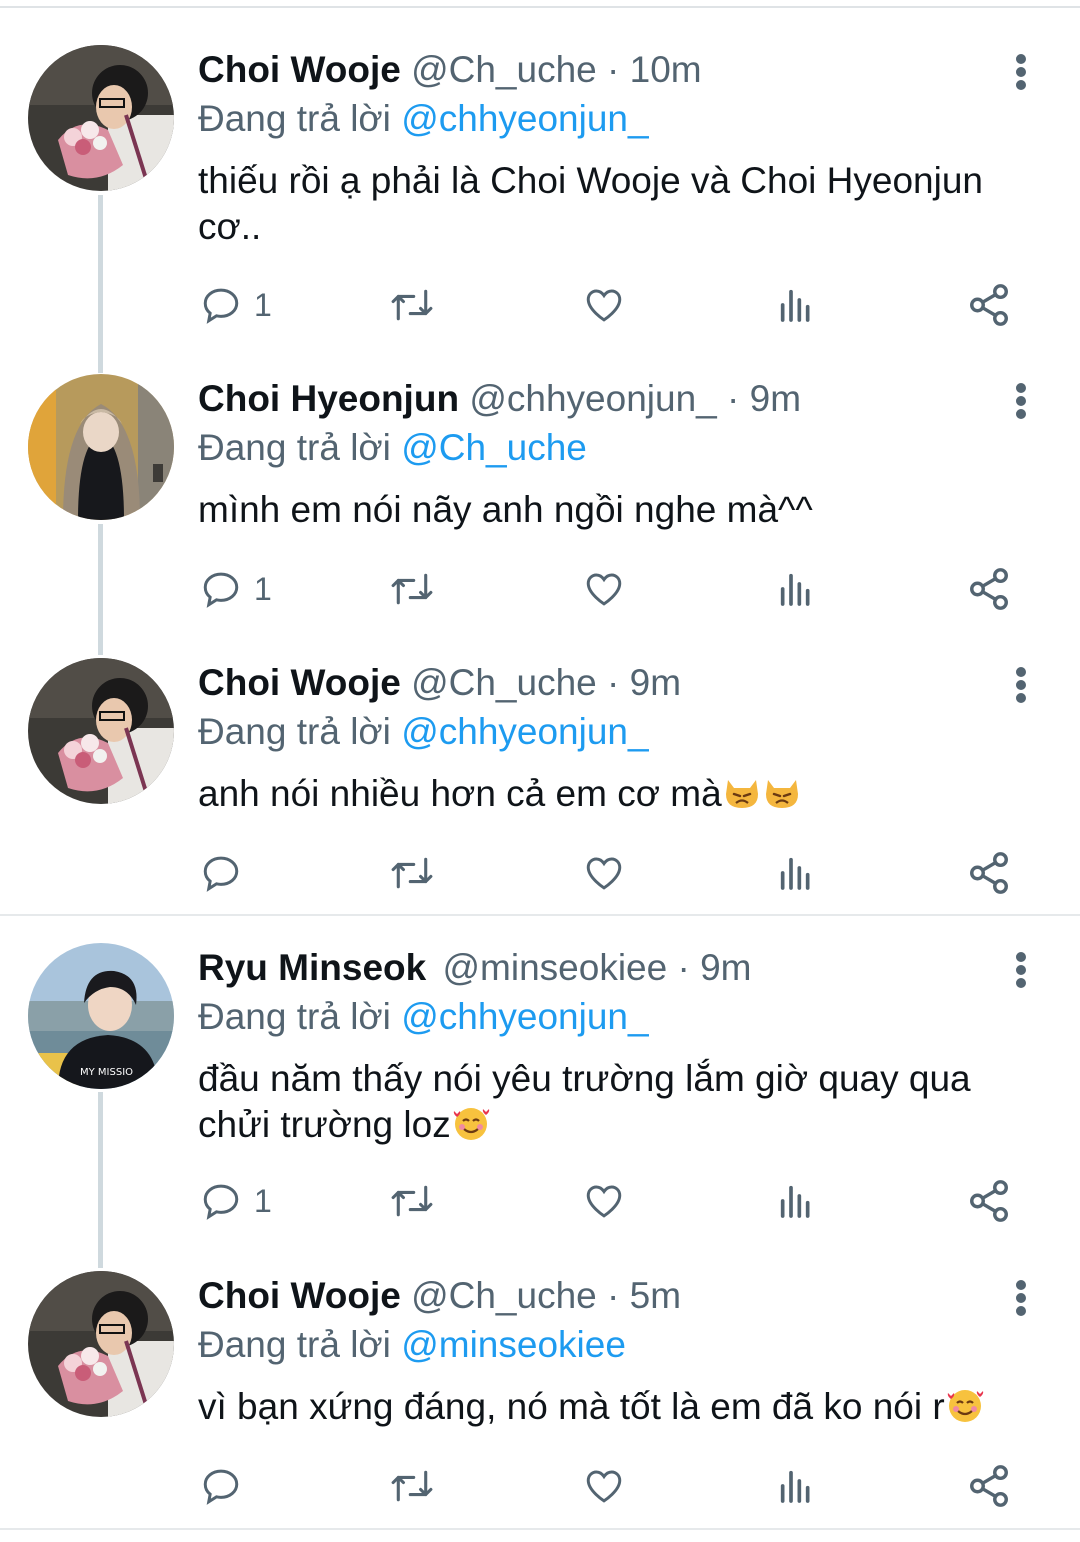  Describe the element at coordinates (513, 1344) in the screenshot. I see `mention-link: @minseokiee` at that location.